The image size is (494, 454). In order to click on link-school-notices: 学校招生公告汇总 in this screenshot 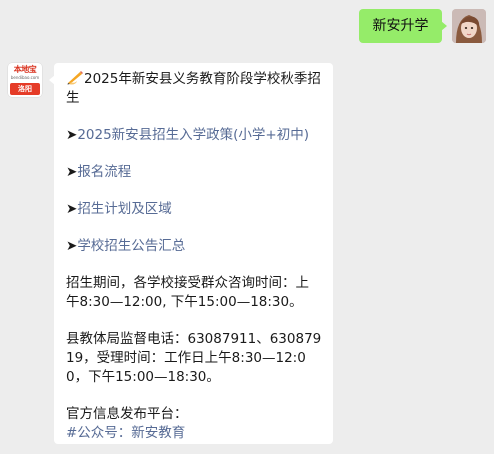, I will do `click(131, 246)`.